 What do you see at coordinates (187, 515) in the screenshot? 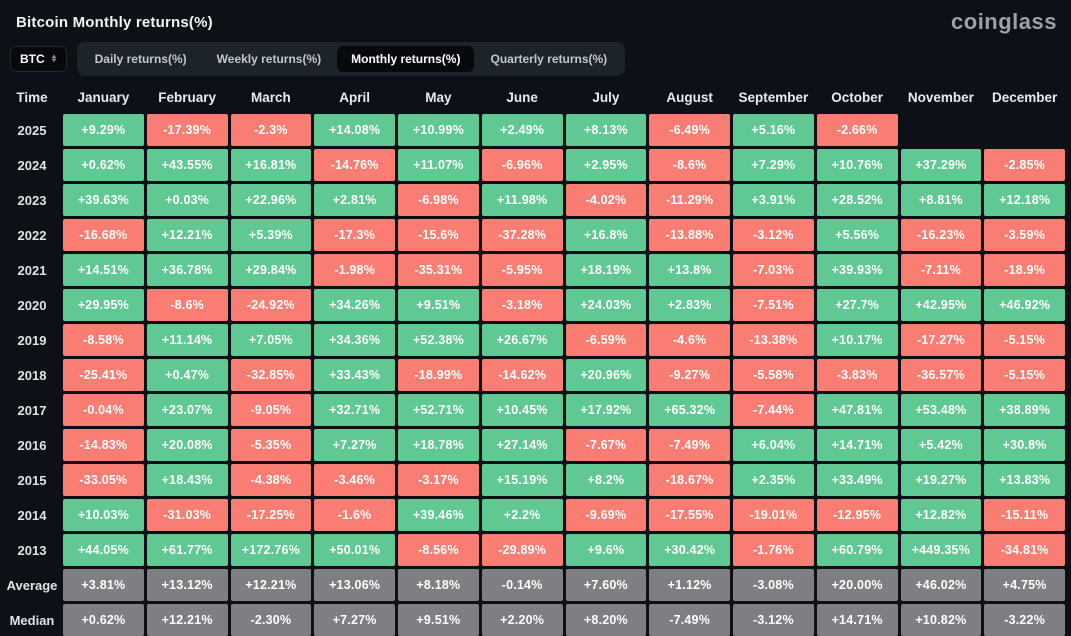
I see `return-cell: -31.03%` at bounding box center [187, 515].